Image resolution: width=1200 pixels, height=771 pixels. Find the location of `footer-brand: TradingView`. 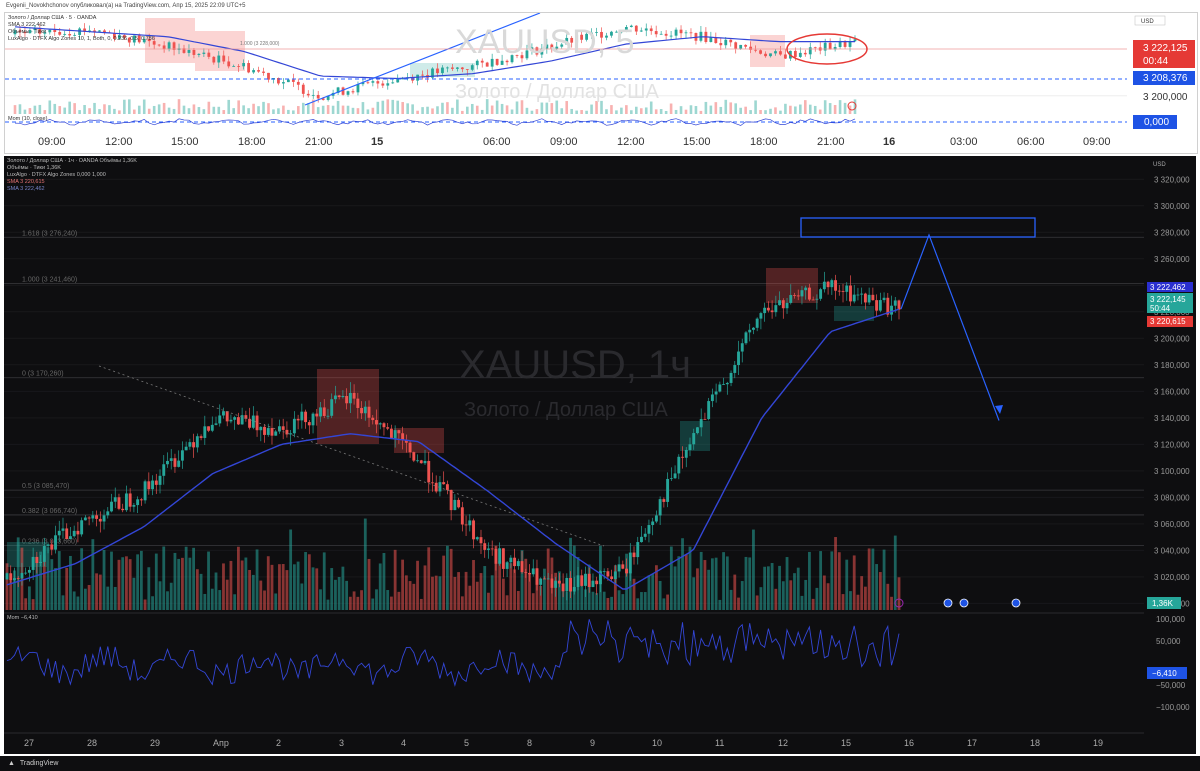

footer-brand: TradingView is located at coordinates (39, 763).